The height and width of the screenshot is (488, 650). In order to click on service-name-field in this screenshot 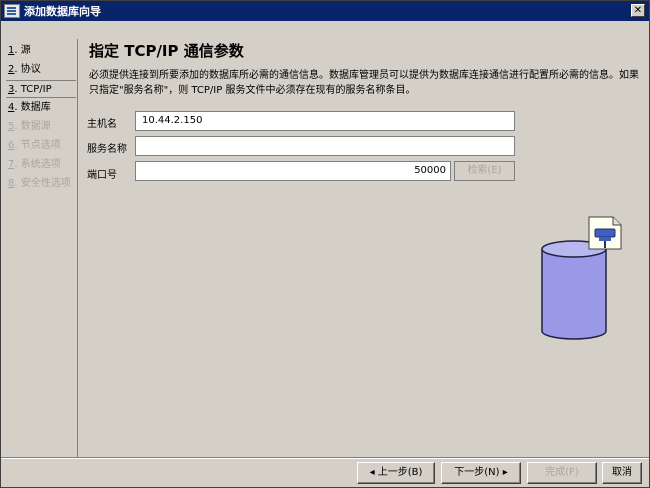, I will do `click(325, 146)`.